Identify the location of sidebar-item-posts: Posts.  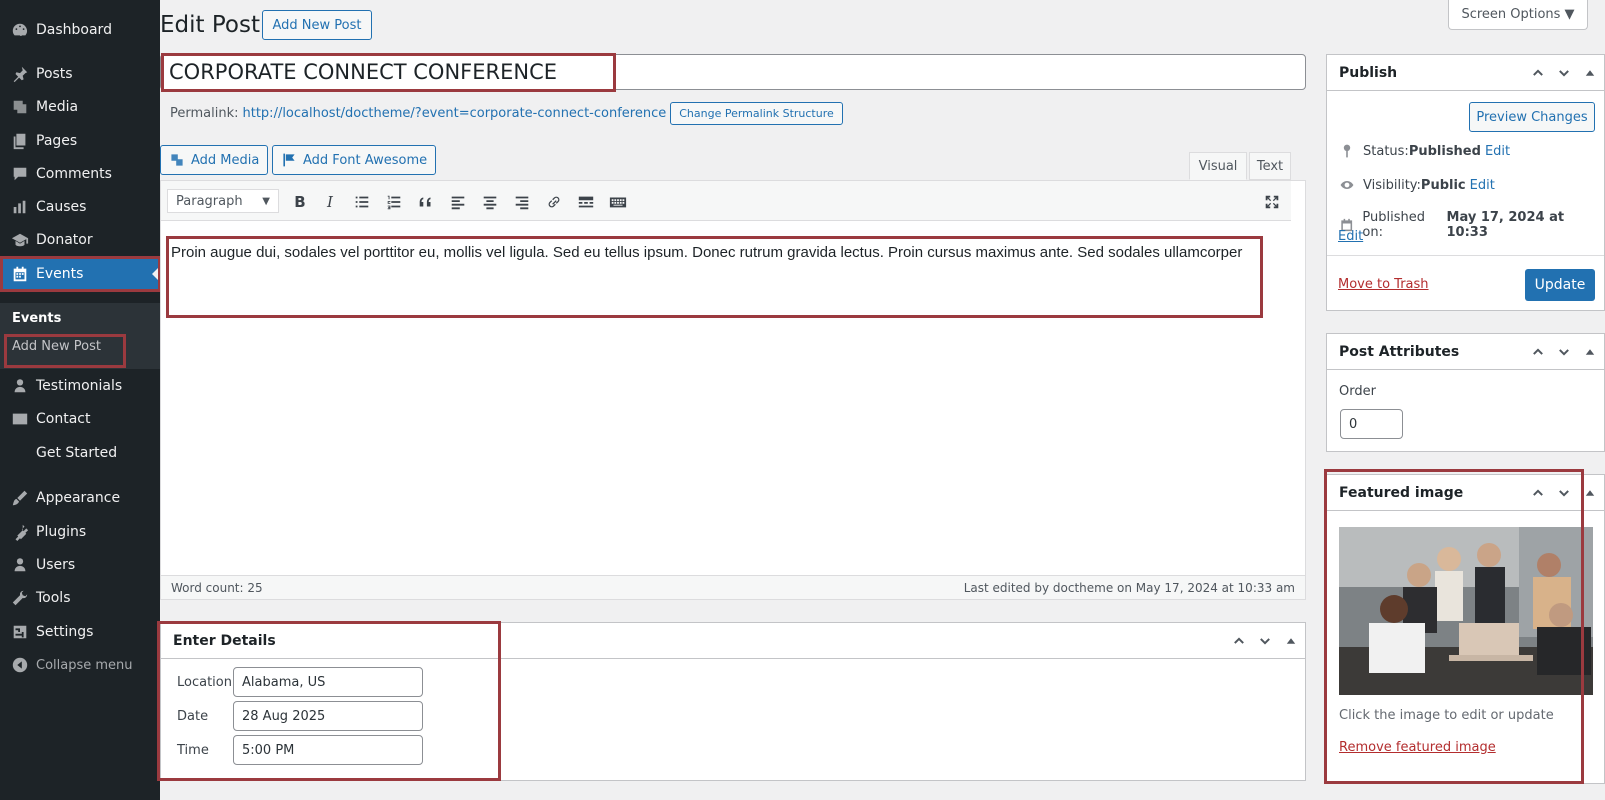
(80, 74).